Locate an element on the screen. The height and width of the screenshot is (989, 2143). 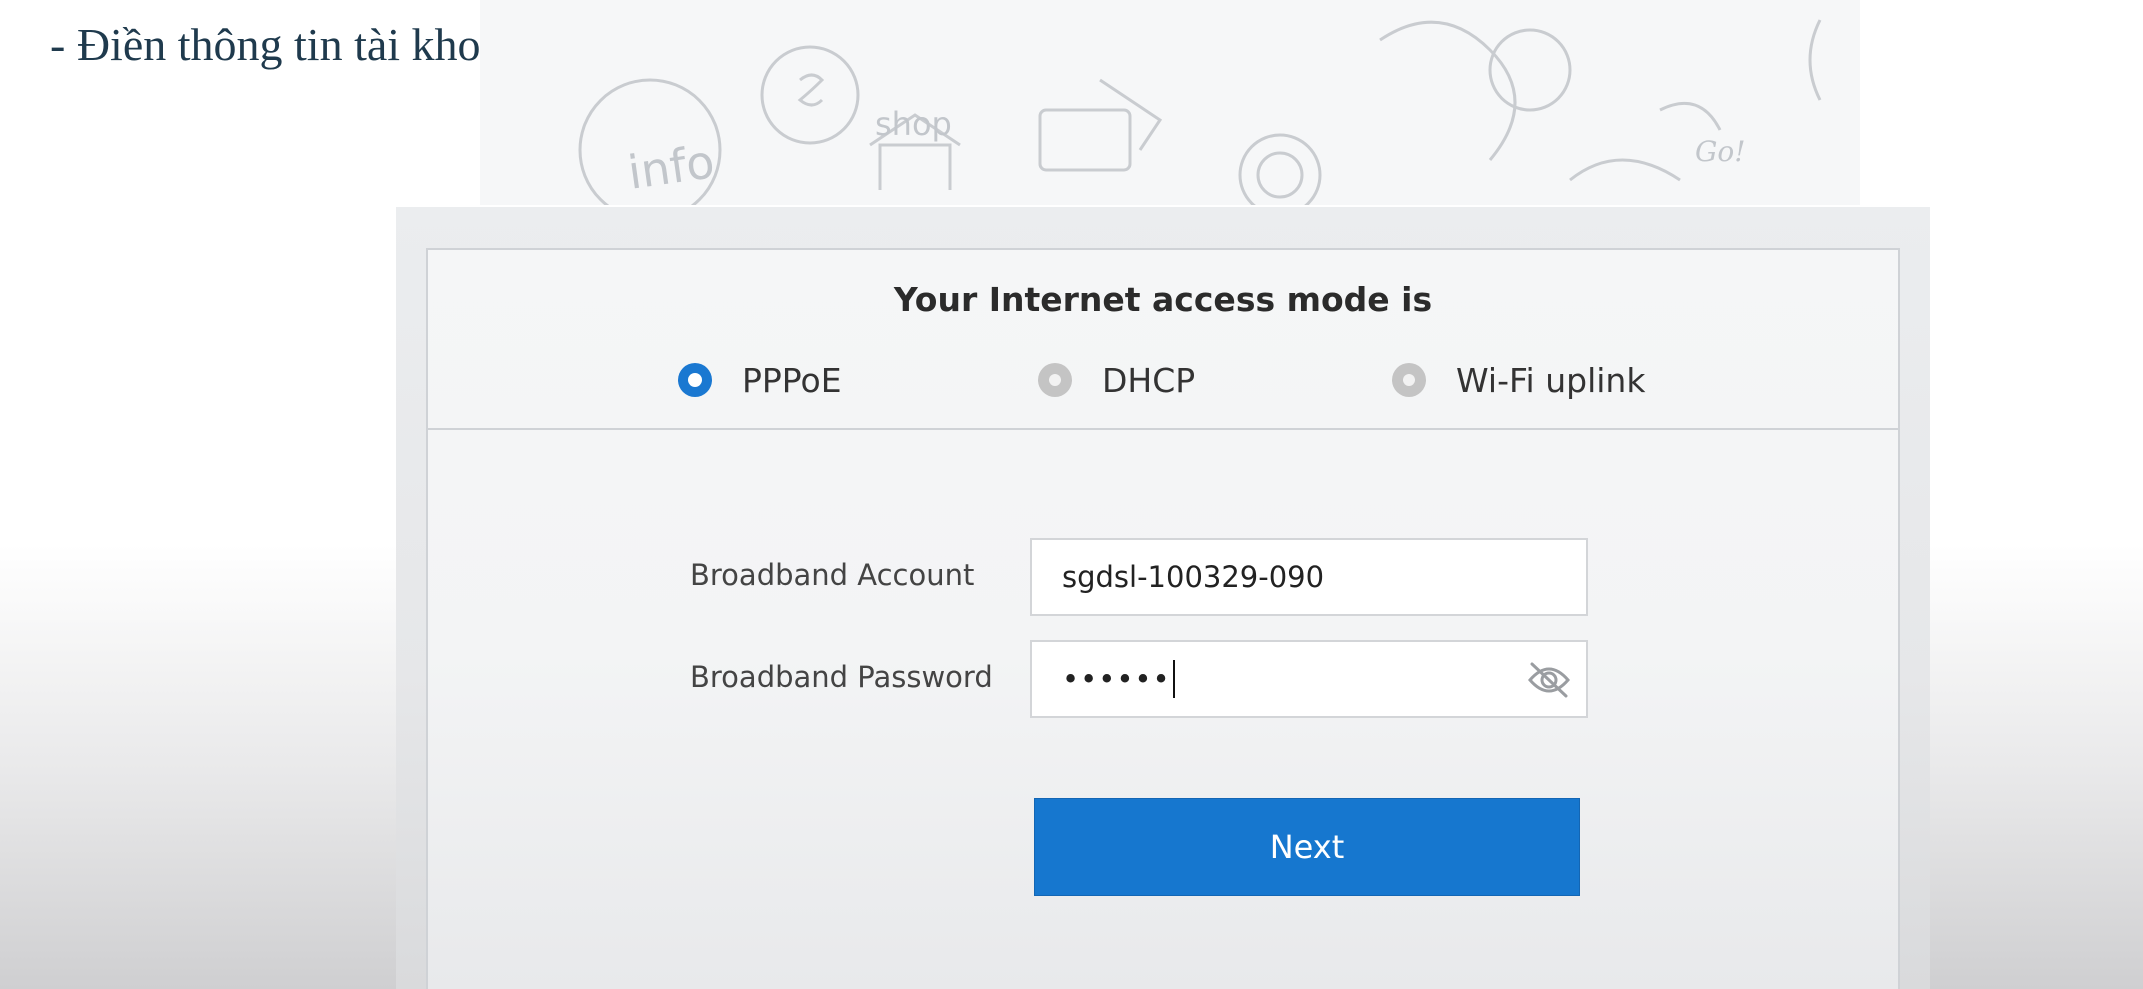
eye-slash-icon is located at coordinates (1549, 680).